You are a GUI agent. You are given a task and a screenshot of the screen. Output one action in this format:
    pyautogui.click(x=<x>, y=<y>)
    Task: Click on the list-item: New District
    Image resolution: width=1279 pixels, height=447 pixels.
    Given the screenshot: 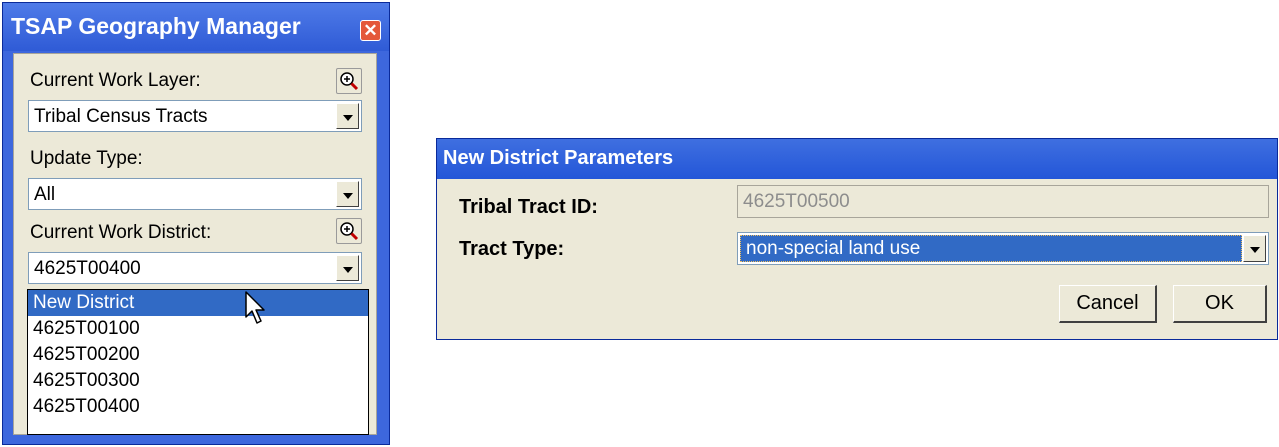 What is the action you would take?
    pyautogui.click(x=198, y=303)
    